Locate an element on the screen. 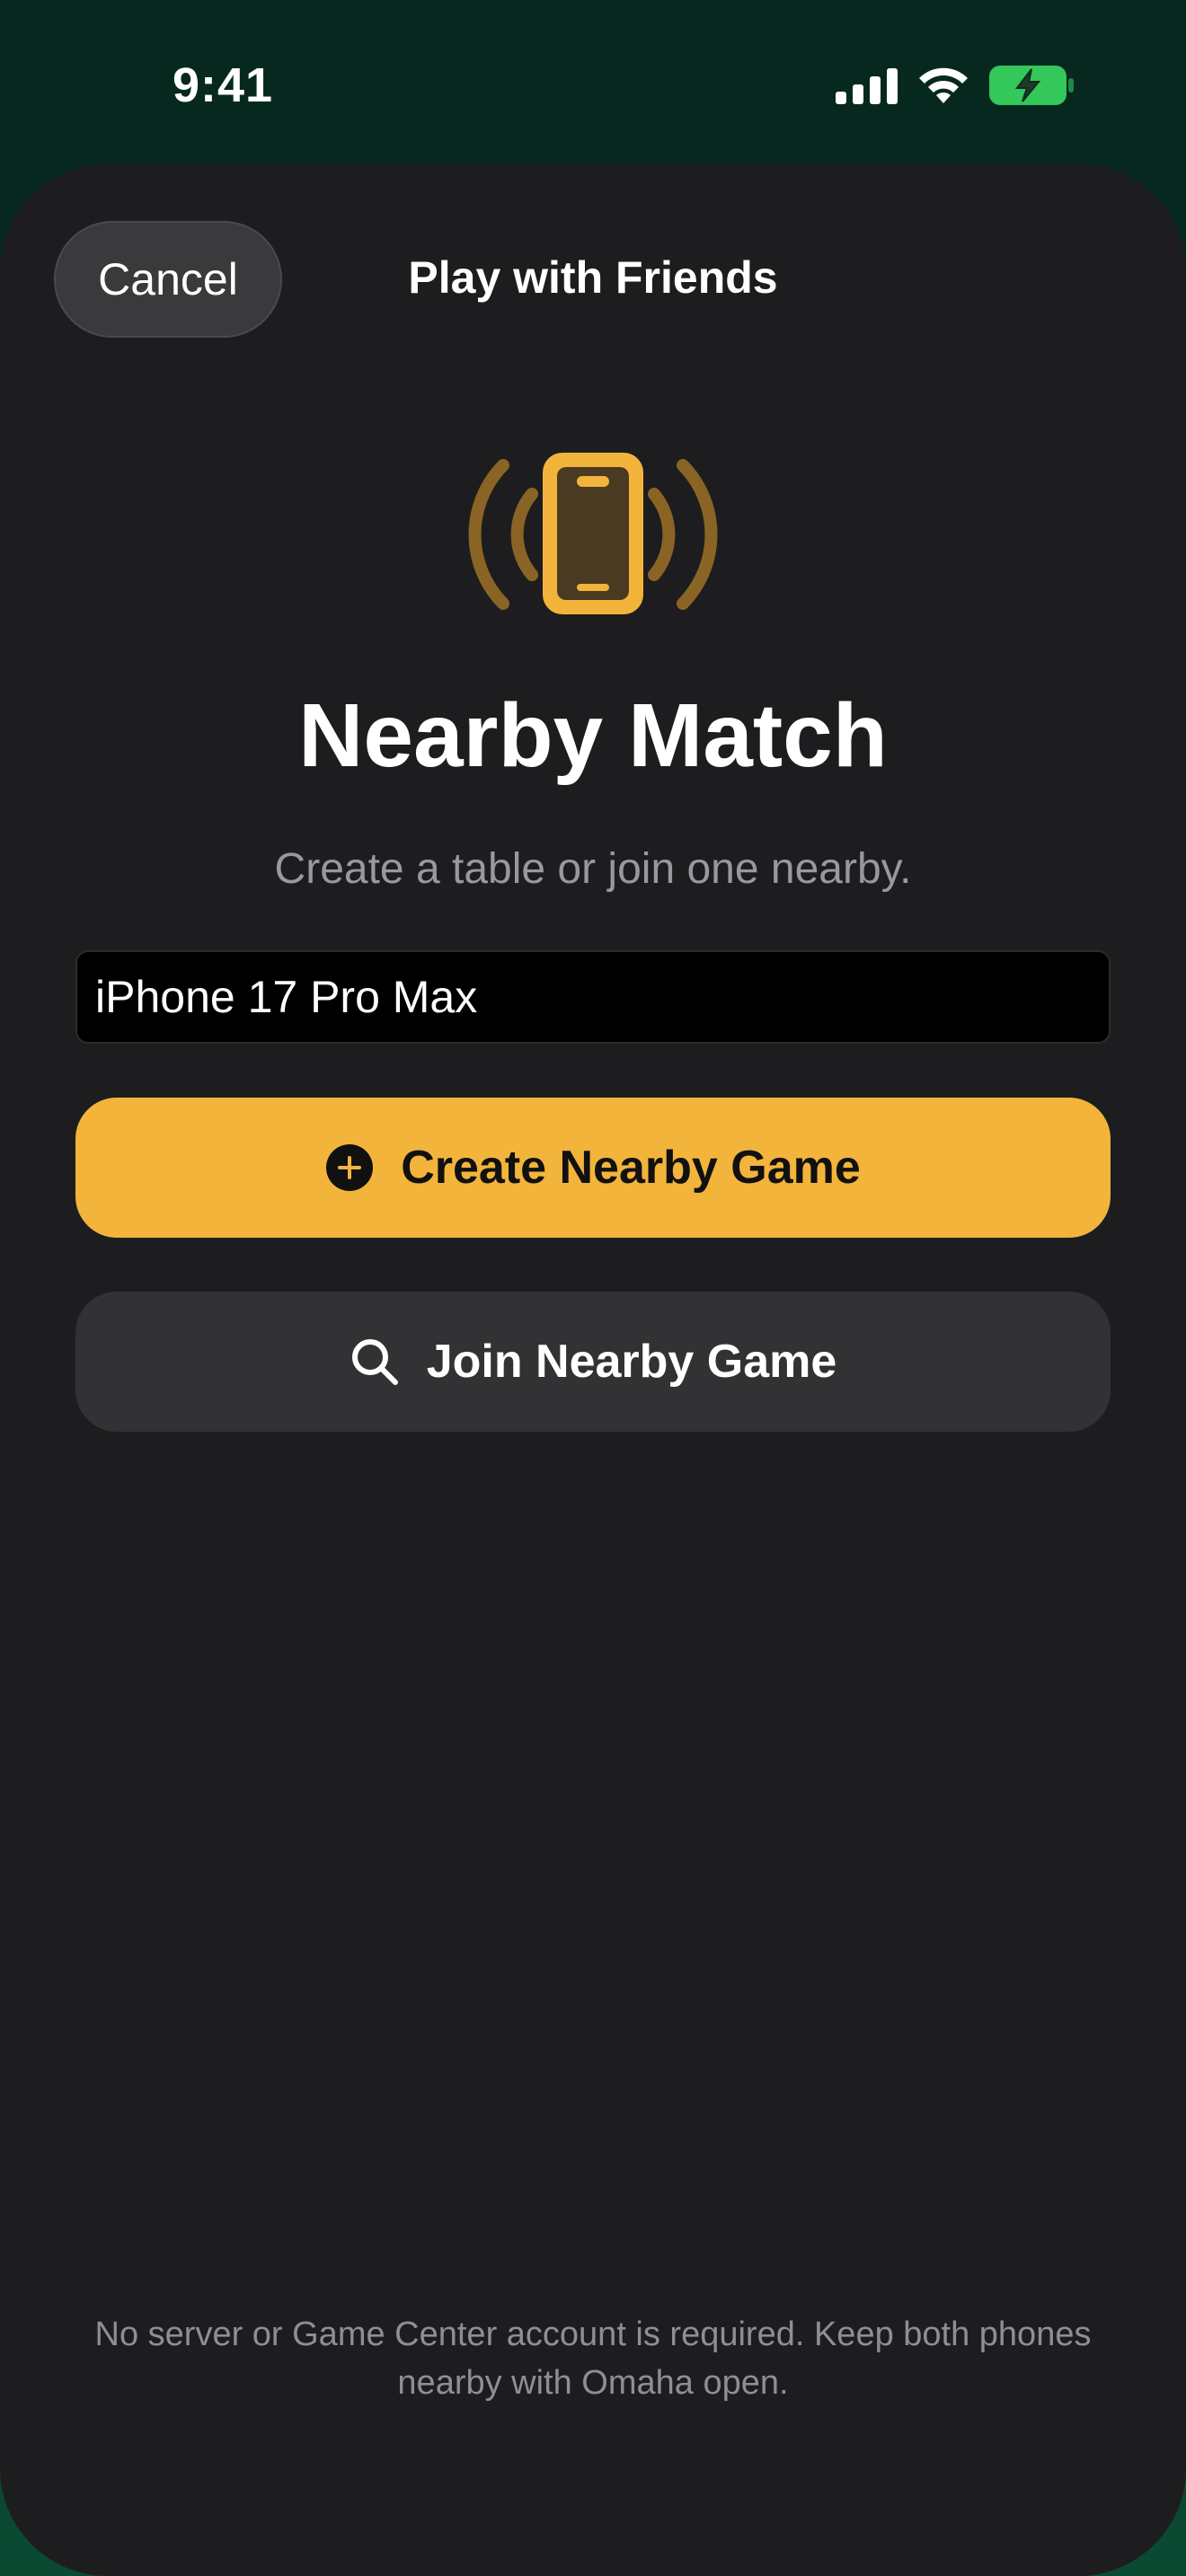  create-nearby-game-button: Create Nearby Game is located at coordinates (593, 1168).